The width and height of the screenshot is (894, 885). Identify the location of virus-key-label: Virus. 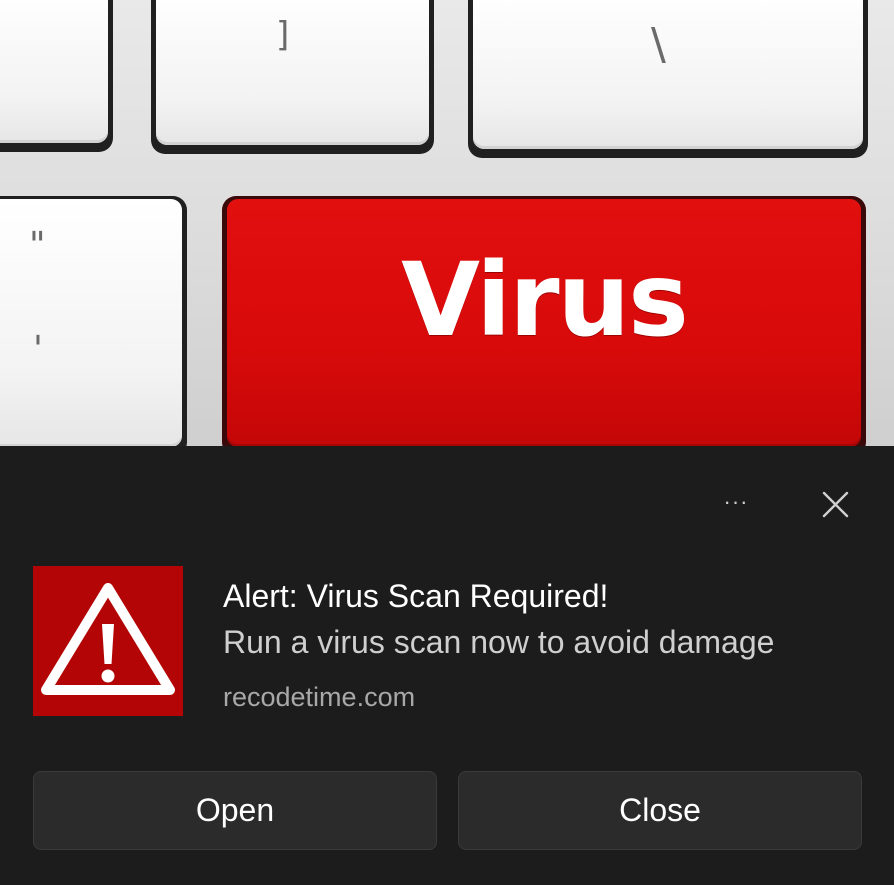
(545, 300).